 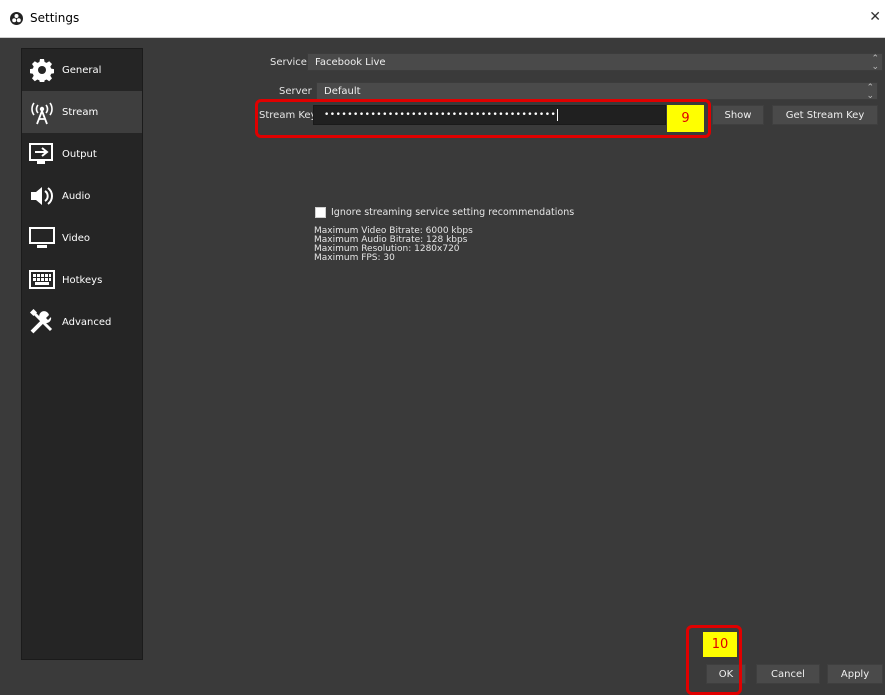 What do you see at coordinates (76, 196) in the screenshot?
I see `sidebar-item-label: Audio` at bounding box center [76, 196].